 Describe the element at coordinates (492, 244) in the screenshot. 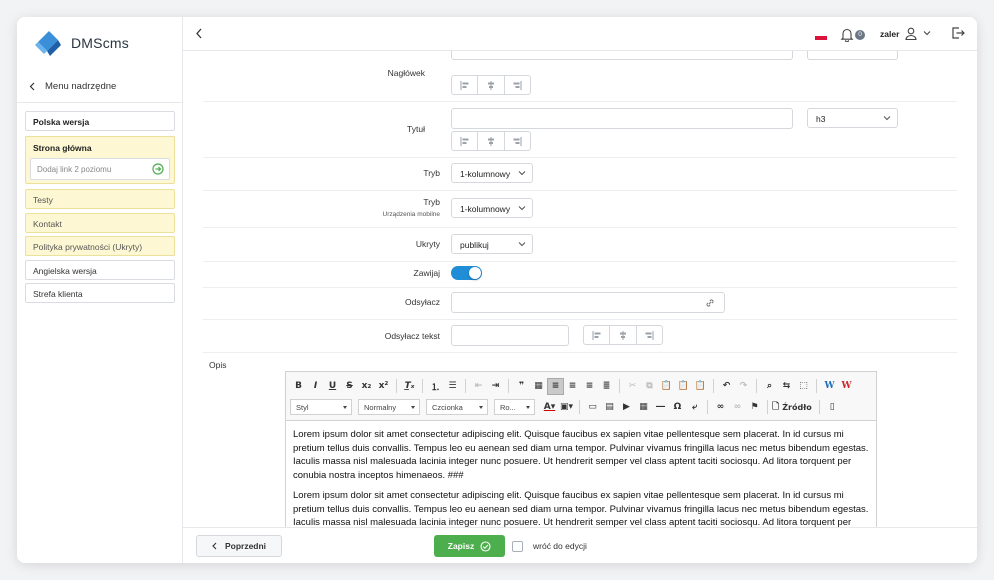

I see `ukryty-select: publikuj` at that location.